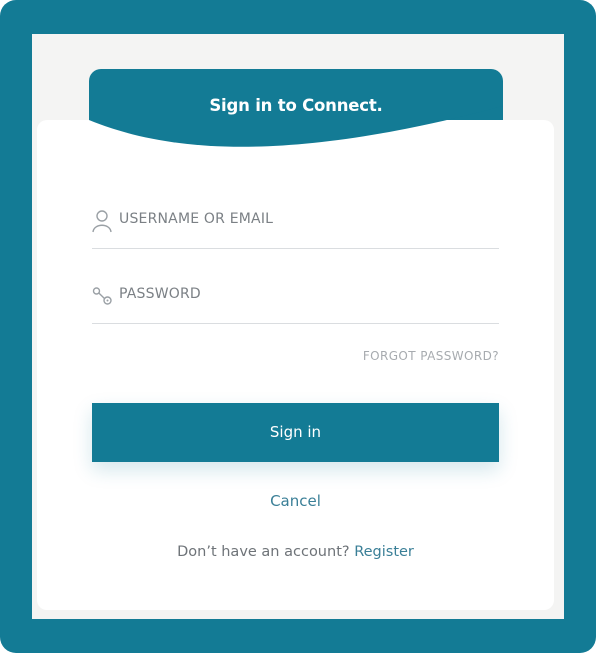 The image size is (596, 653). What do you see at coordinates (384, 552) in the screenshot?
I see `register-link: Register` at bounding box center [384, 552].